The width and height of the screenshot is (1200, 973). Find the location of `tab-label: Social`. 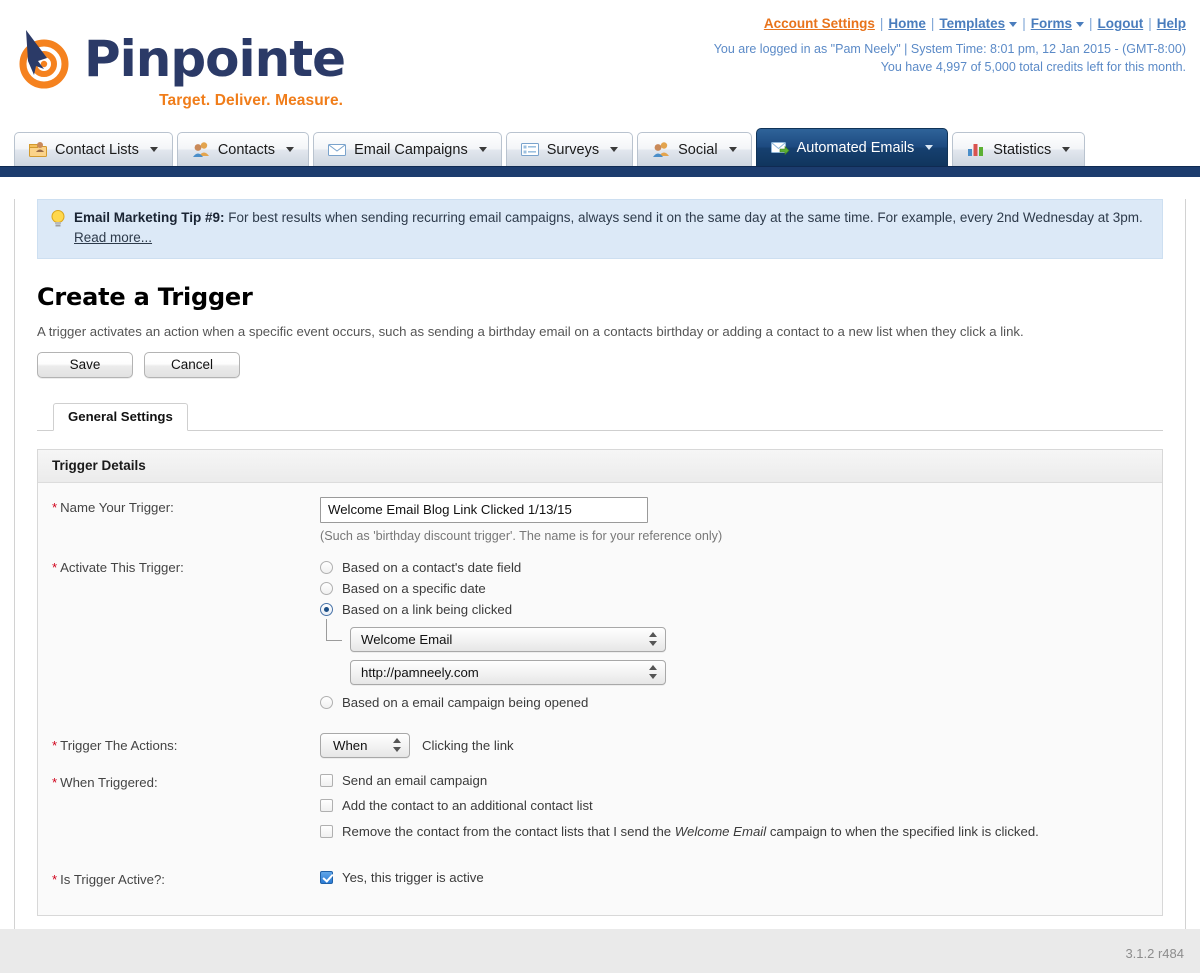

tab-label: Social is located at coordinates (698, 149).